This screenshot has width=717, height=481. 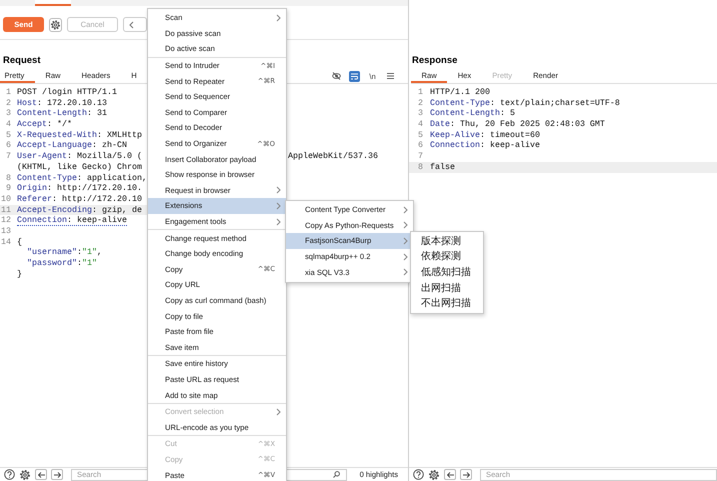 What do you see at coordinates (6, 210) in the screenshot?
I see `line-number: 11` at bounding box center [6, 210].